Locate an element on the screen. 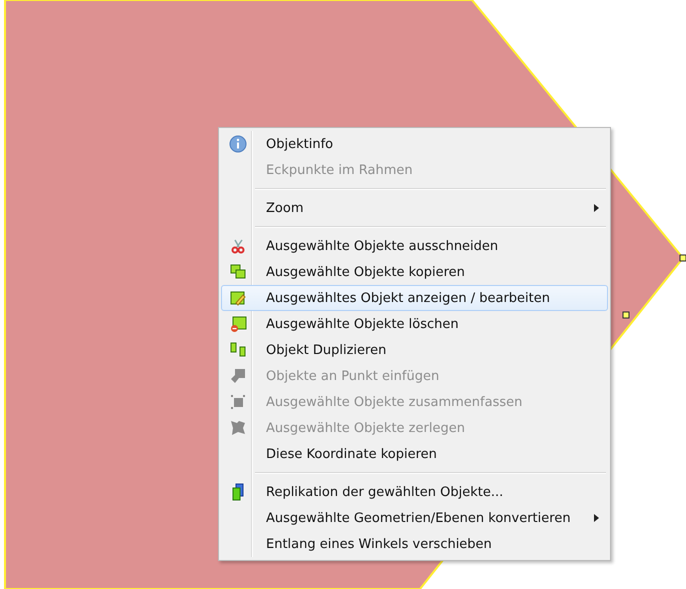  menu-item: Diese Koordinate kopieren is located at coordinates (414, 454).